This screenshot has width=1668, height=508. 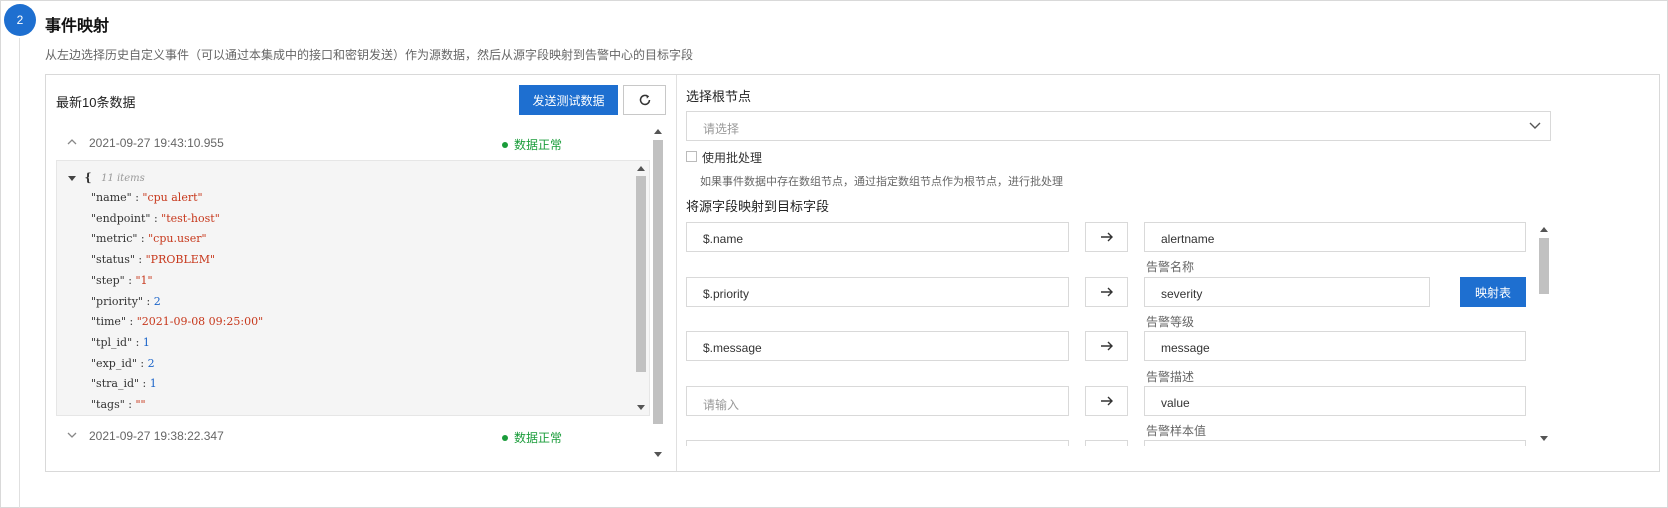 I want to click on step-connector-line, so click(x=19, y=273).